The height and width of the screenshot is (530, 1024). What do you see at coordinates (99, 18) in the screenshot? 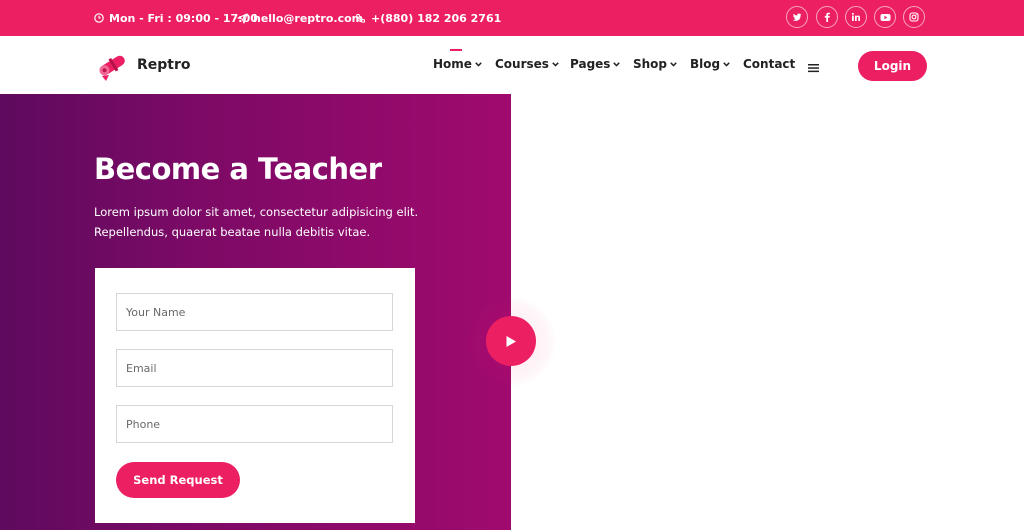
I see `clock-icon` at bounding box center [99, 18].